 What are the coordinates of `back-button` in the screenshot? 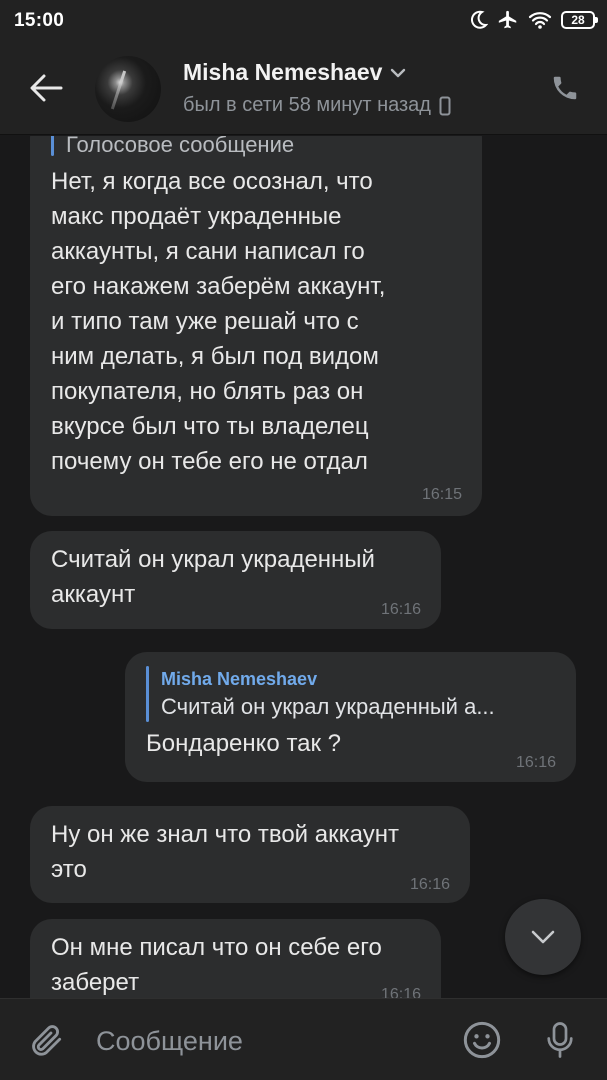 It's located at (46, 88).